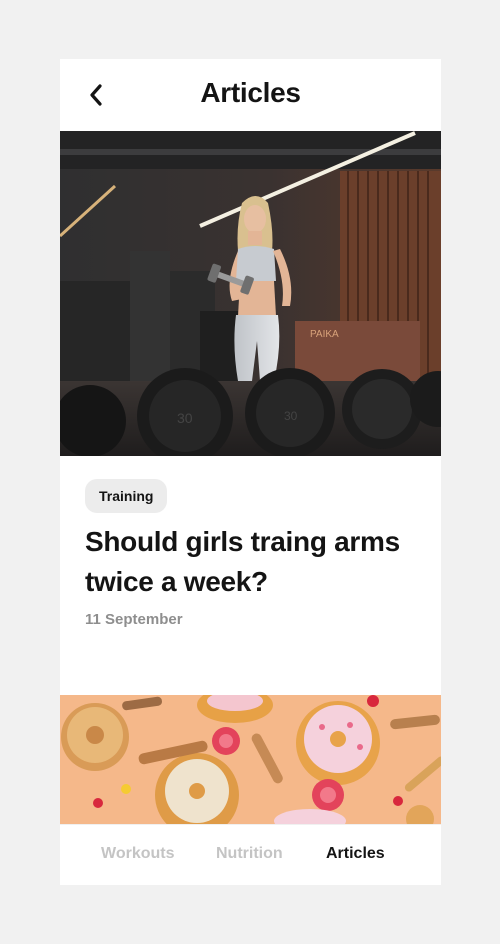 Image resolution: width=500 pixels, height=944 pixels. Describe the element at coordinates (355, 854) in the screenshot. I see `tab-articles: Articles` at that location.